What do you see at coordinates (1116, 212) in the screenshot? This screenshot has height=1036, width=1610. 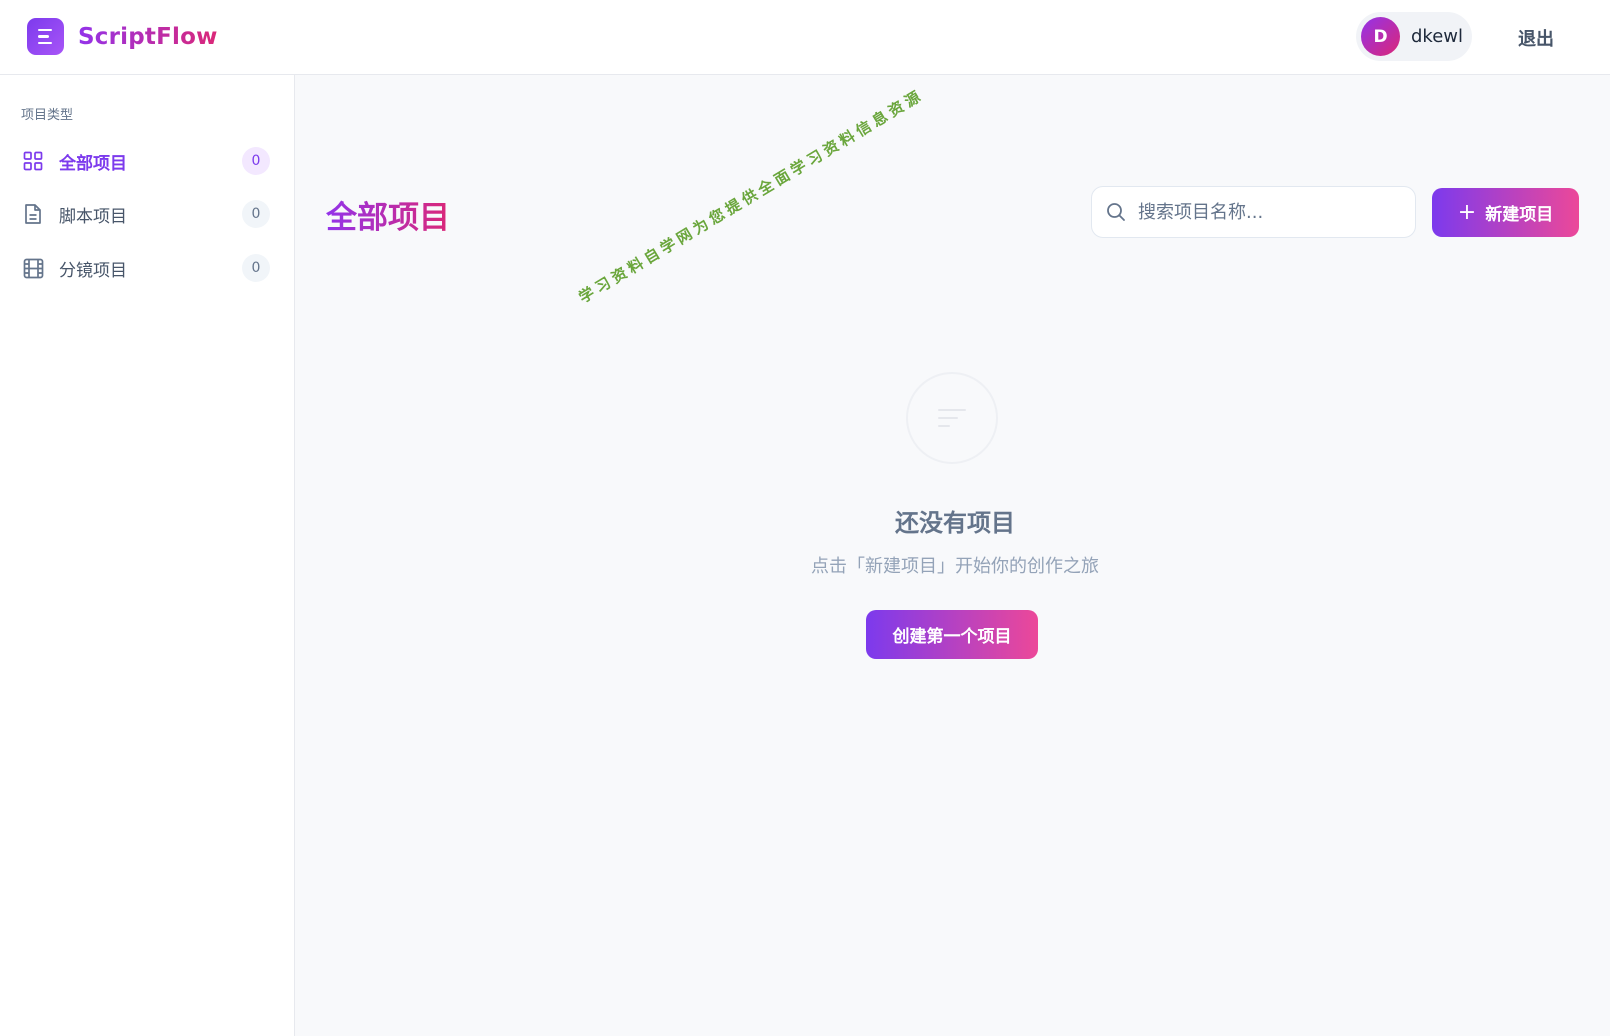 I see `search-icon` at bounding box center [1116, 212].